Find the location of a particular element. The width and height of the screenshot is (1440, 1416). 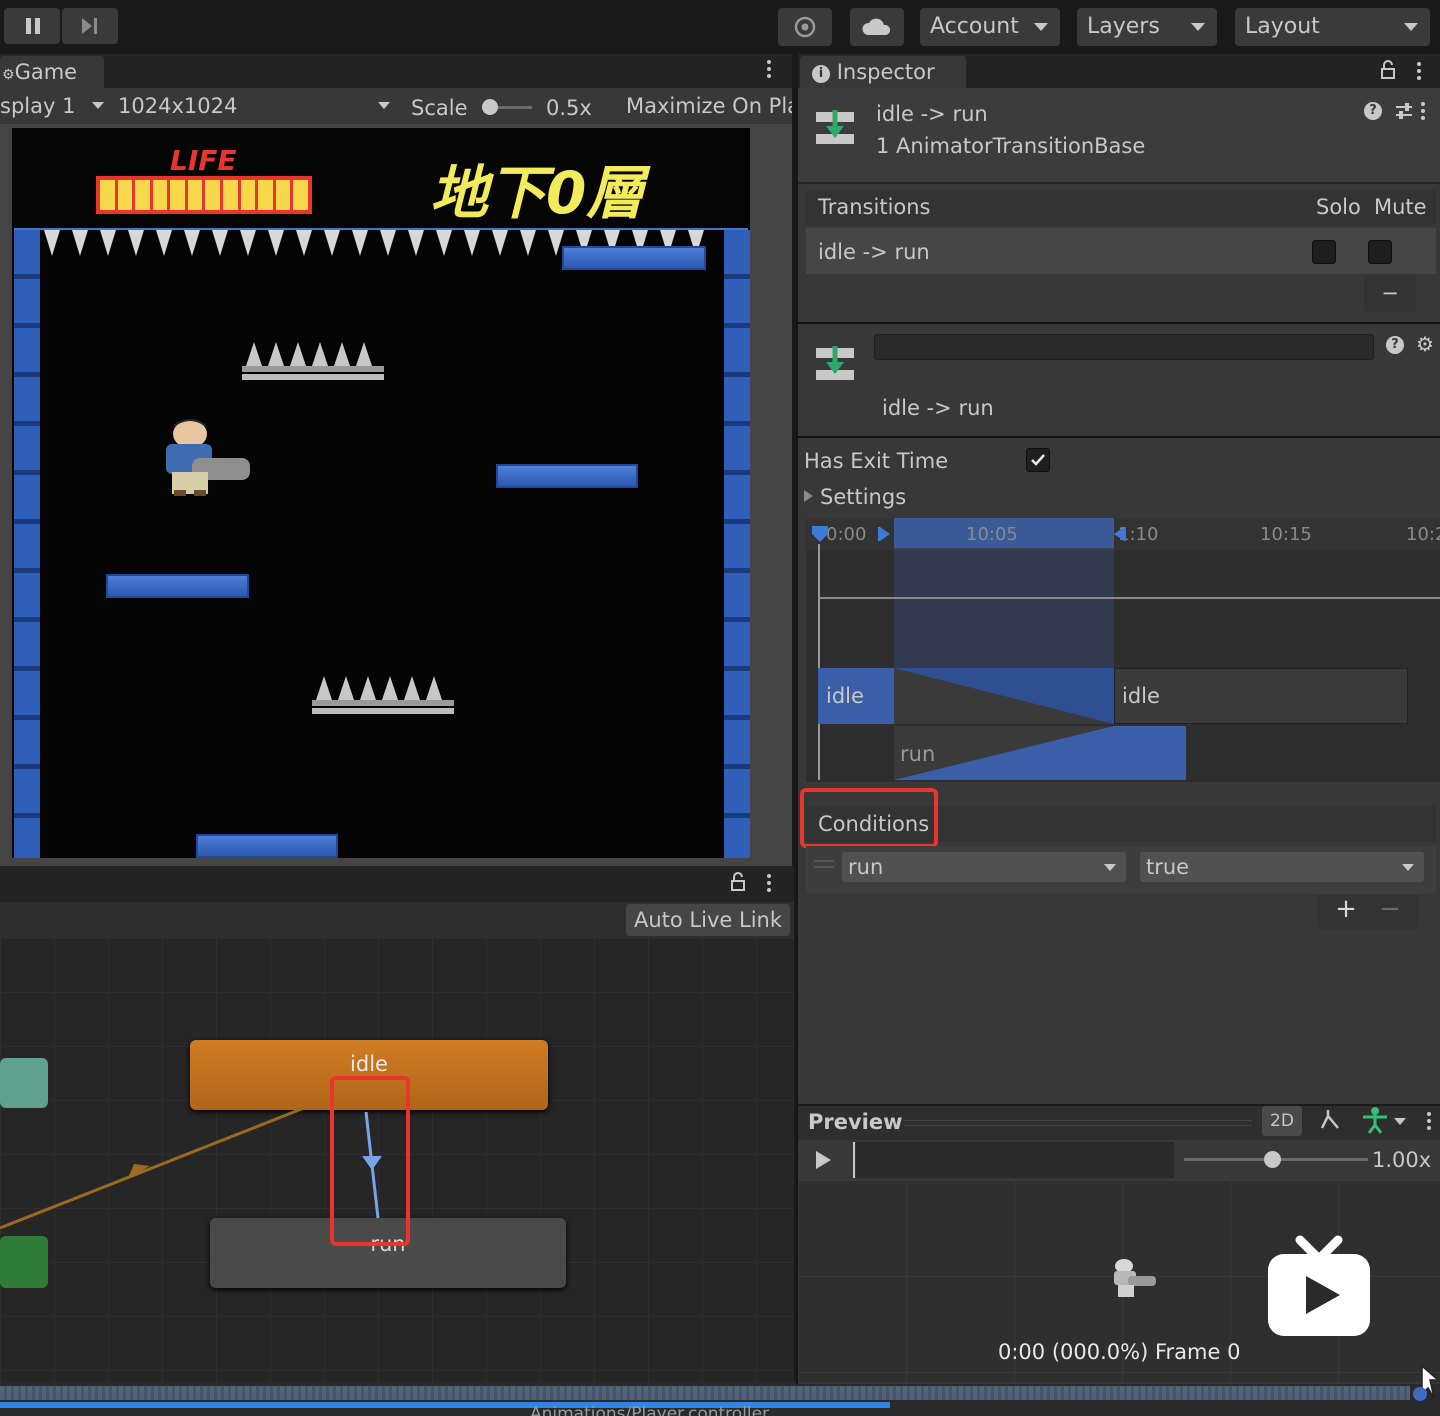

hud-floor-label: 地下0層 is located at coordinates (537, 193).